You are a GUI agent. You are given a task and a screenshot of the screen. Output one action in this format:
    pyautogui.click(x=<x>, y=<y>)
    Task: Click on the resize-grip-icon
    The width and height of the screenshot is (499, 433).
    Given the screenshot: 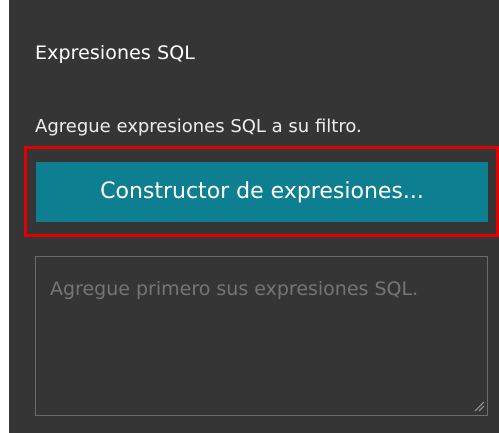 What is the action you would take?
    pyautogui.click(x=479, y=406)
    